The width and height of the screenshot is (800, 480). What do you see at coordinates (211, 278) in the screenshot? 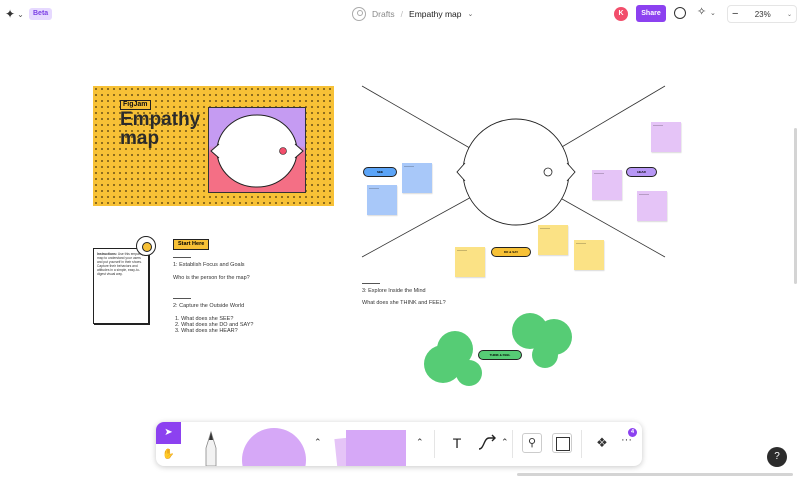
I see `step-1-question: Who is the person for the map?` at bounding box center [211, 278].